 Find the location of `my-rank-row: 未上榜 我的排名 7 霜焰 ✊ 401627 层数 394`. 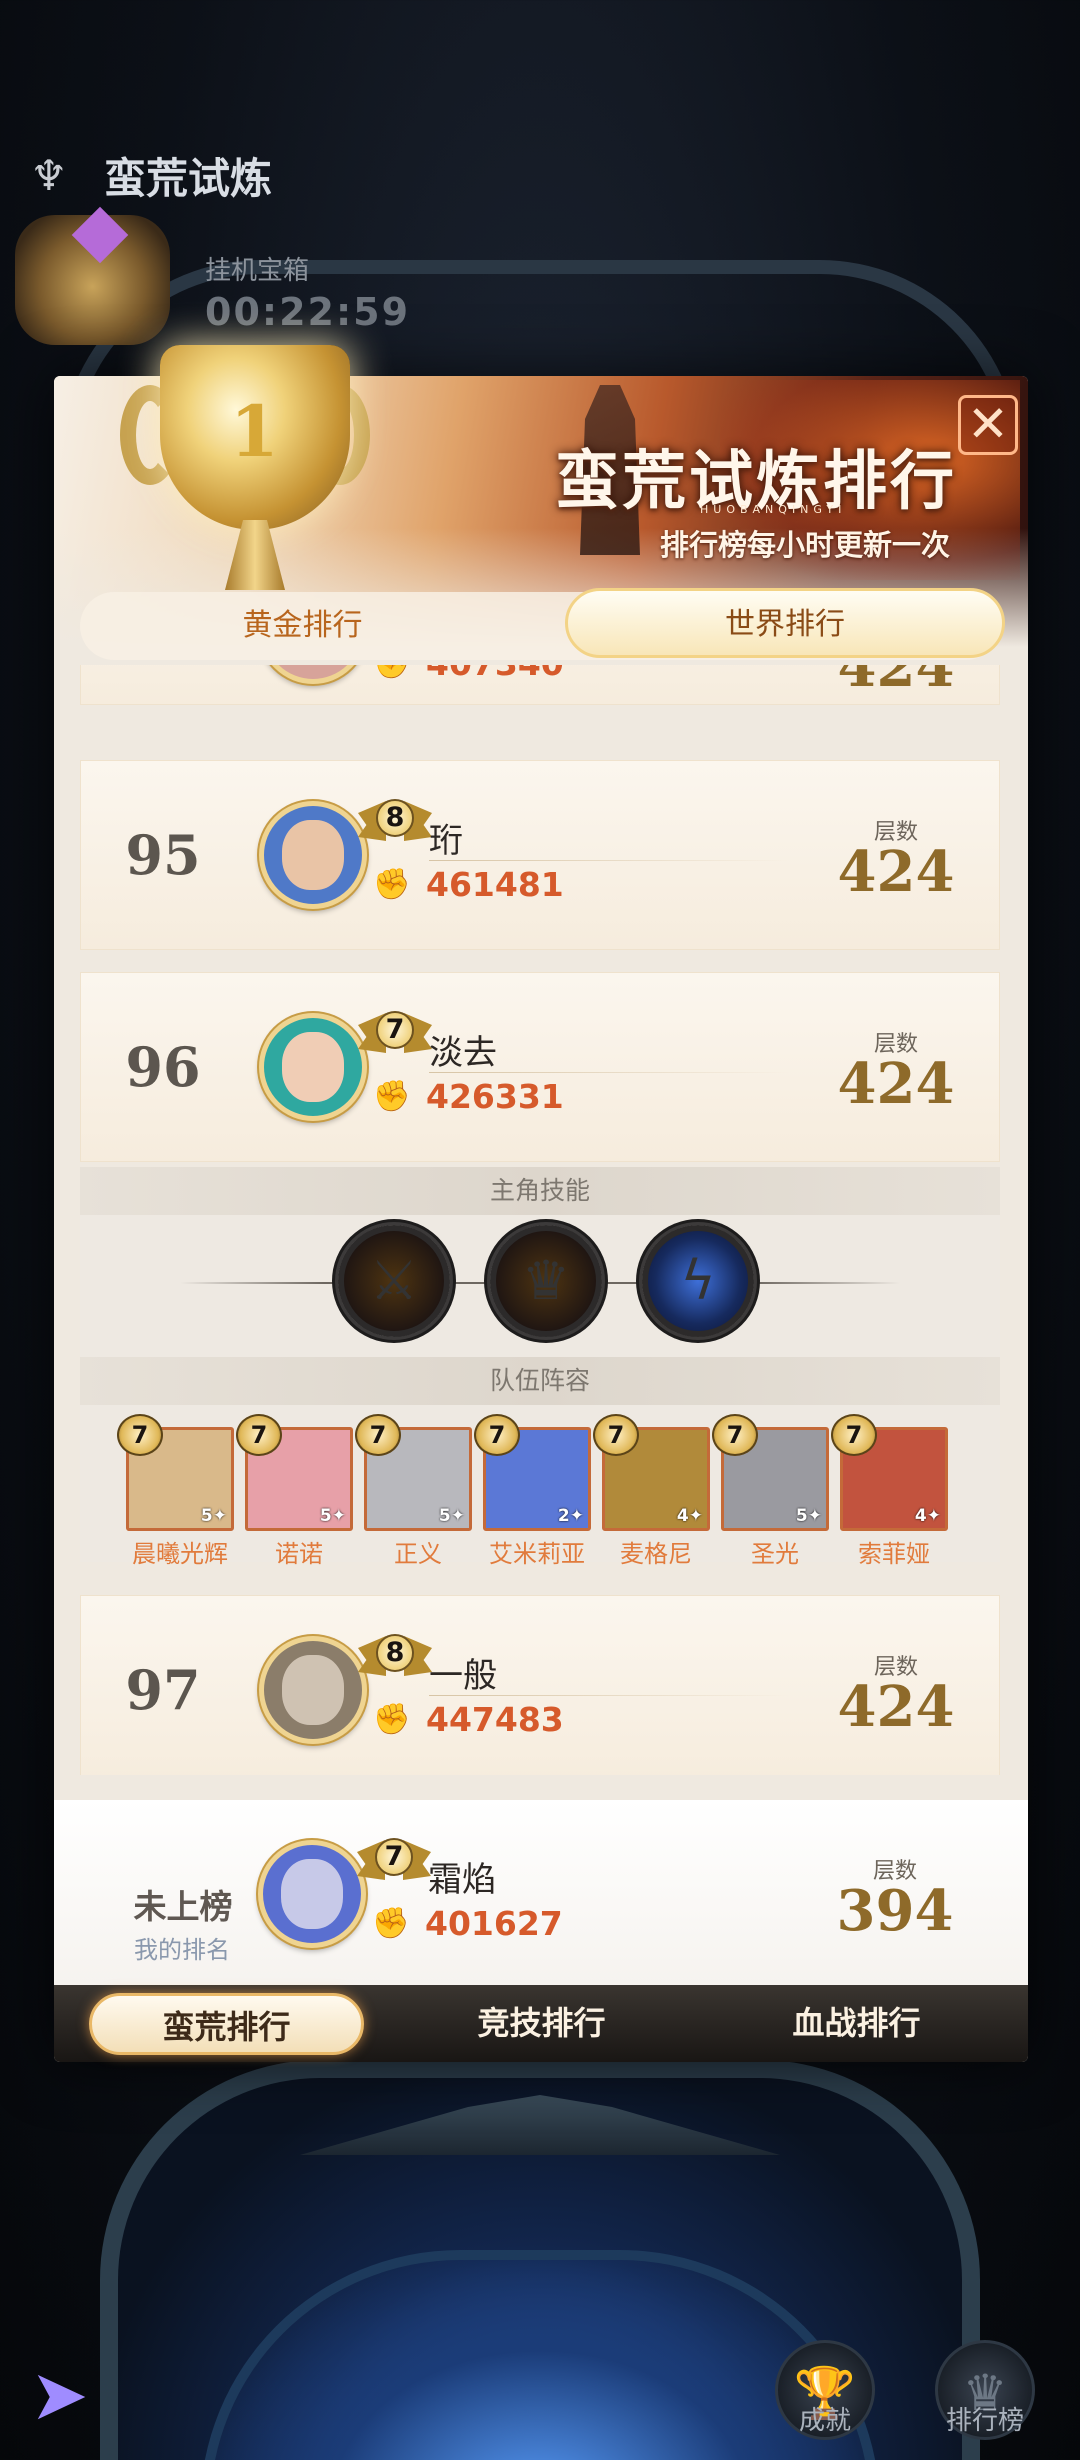

my-rank-row: 未上榜 我的排名 7 霜焰 ✊ 401627 层数 394 is located at coordinates (541, 1892).